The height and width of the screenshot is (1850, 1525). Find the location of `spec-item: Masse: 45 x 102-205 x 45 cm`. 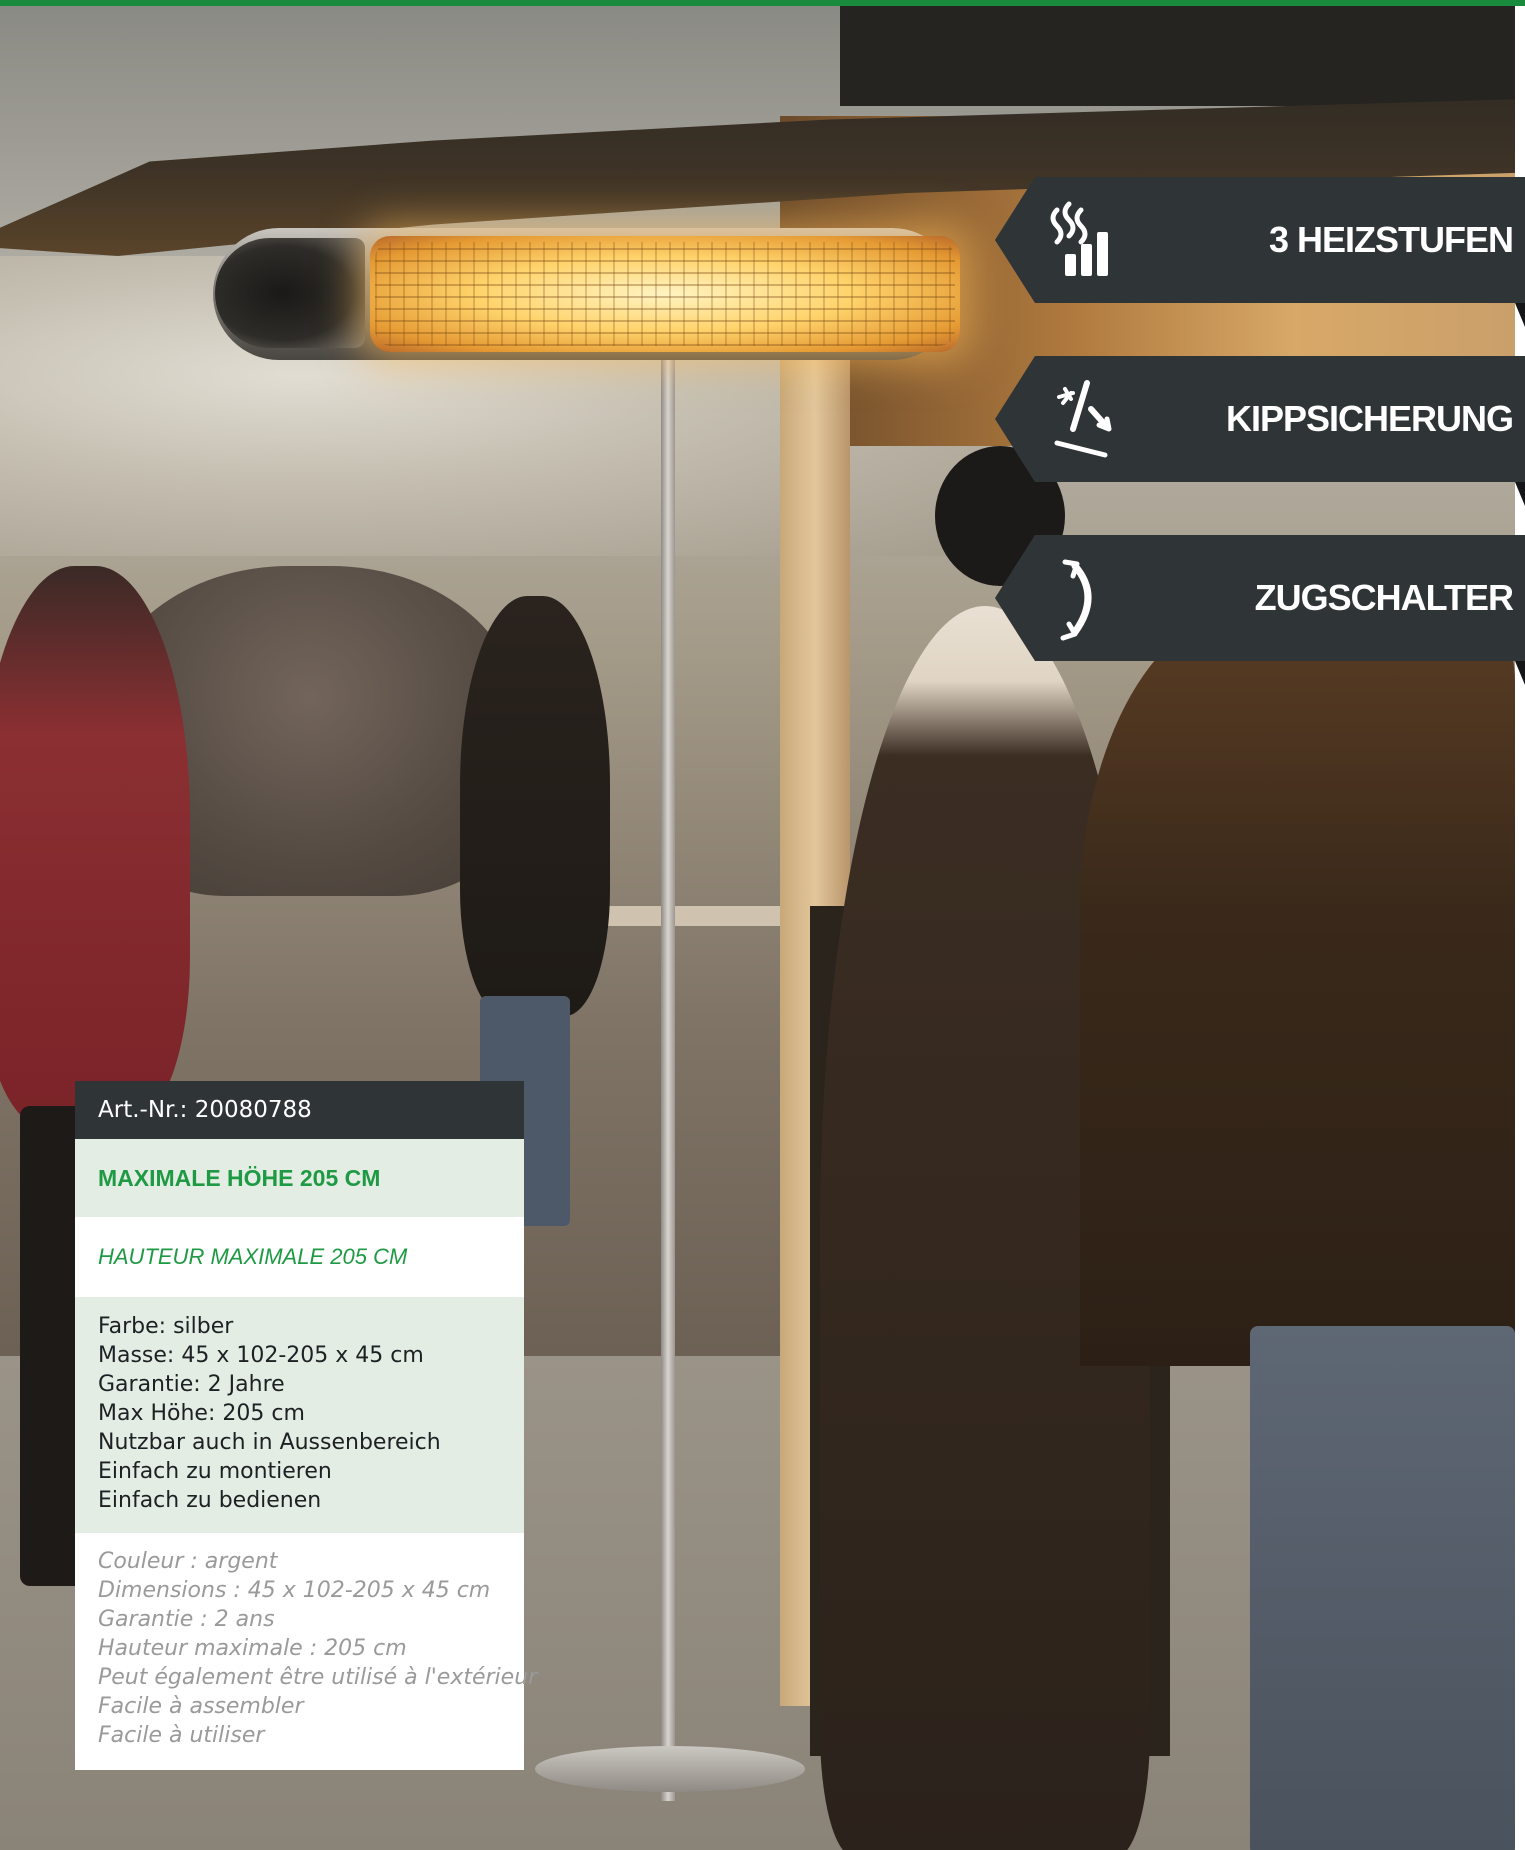

spec-item: Masse: 45 x 102-205 x 45 cm is located at coordinates (261, 1355).